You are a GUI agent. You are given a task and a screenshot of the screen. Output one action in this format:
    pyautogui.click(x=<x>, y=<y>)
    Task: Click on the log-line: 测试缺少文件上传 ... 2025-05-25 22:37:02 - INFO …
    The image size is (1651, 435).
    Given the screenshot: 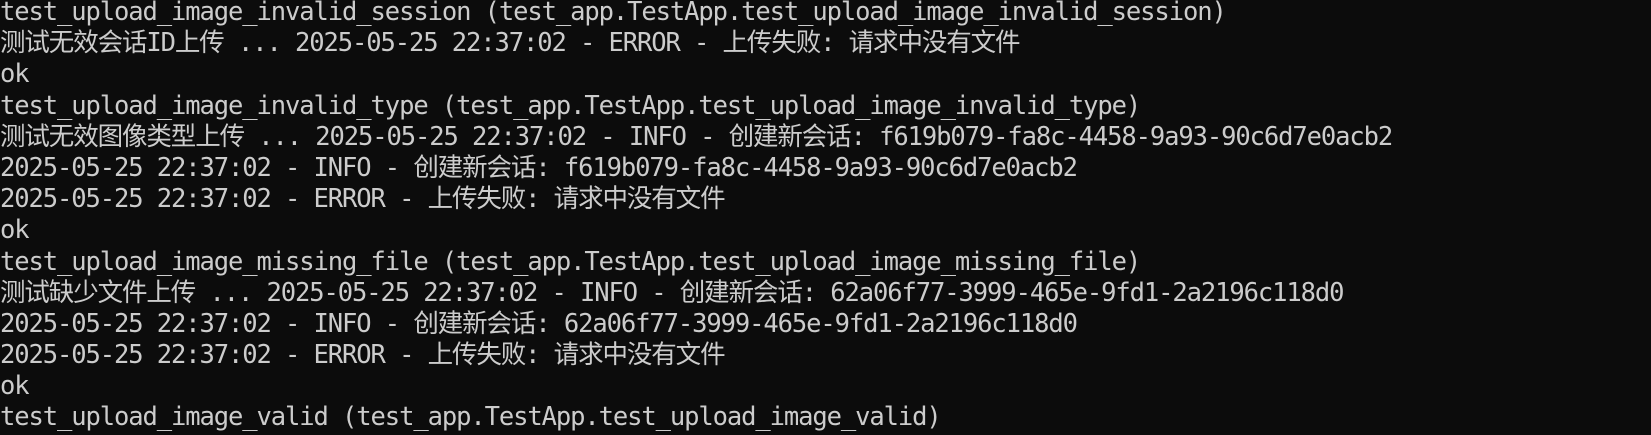 What is the action you would take?
    pyautogui.click(x=672, y=292)
    